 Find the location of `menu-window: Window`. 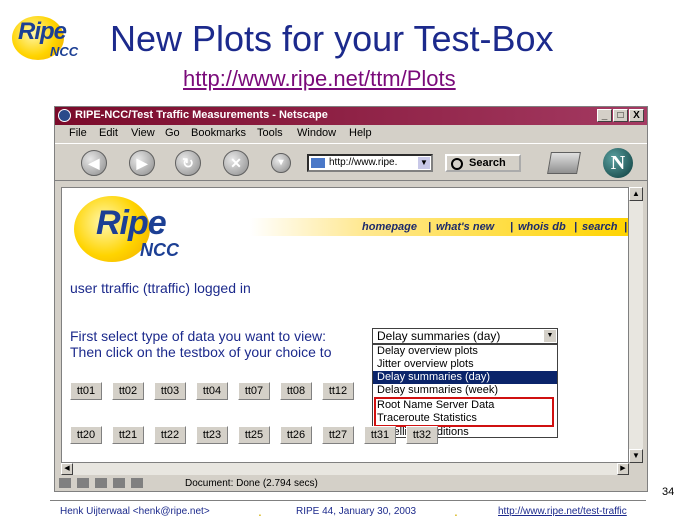

menu-window: Window is located at coordinates (316, 133).